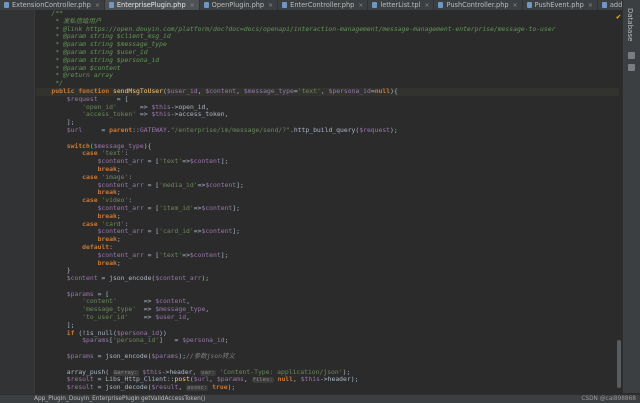  What do you see at coordinates (327, 14) in the screenshot?
I see `code-line: 359⊟ /**` at bounding box center [327, 14].